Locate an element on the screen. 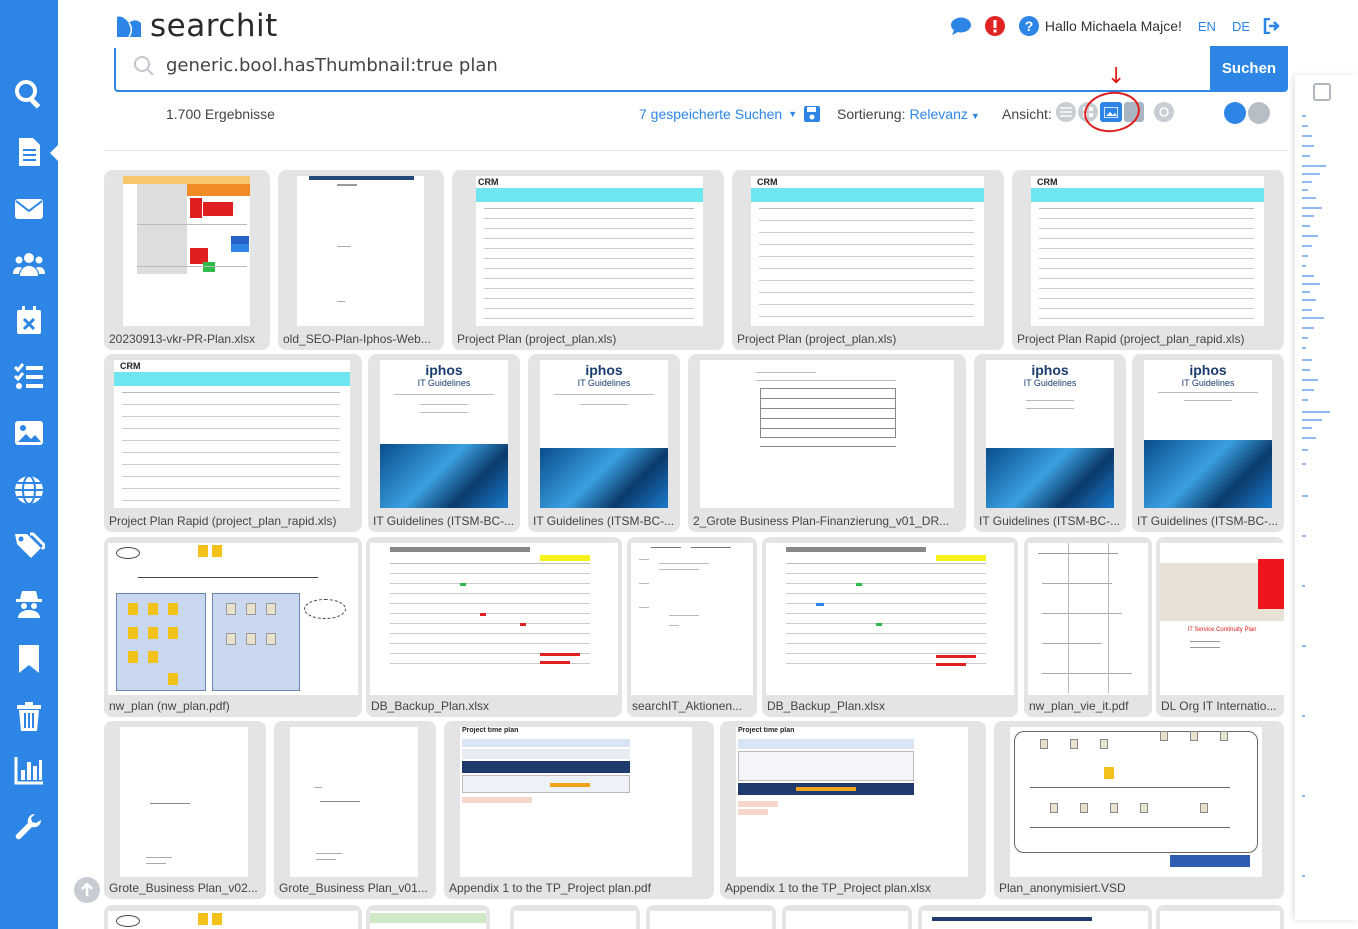 Image resolution: width=1358 pixels, height=929 pixels. facet-panel is located at coordinates (1326, 497).